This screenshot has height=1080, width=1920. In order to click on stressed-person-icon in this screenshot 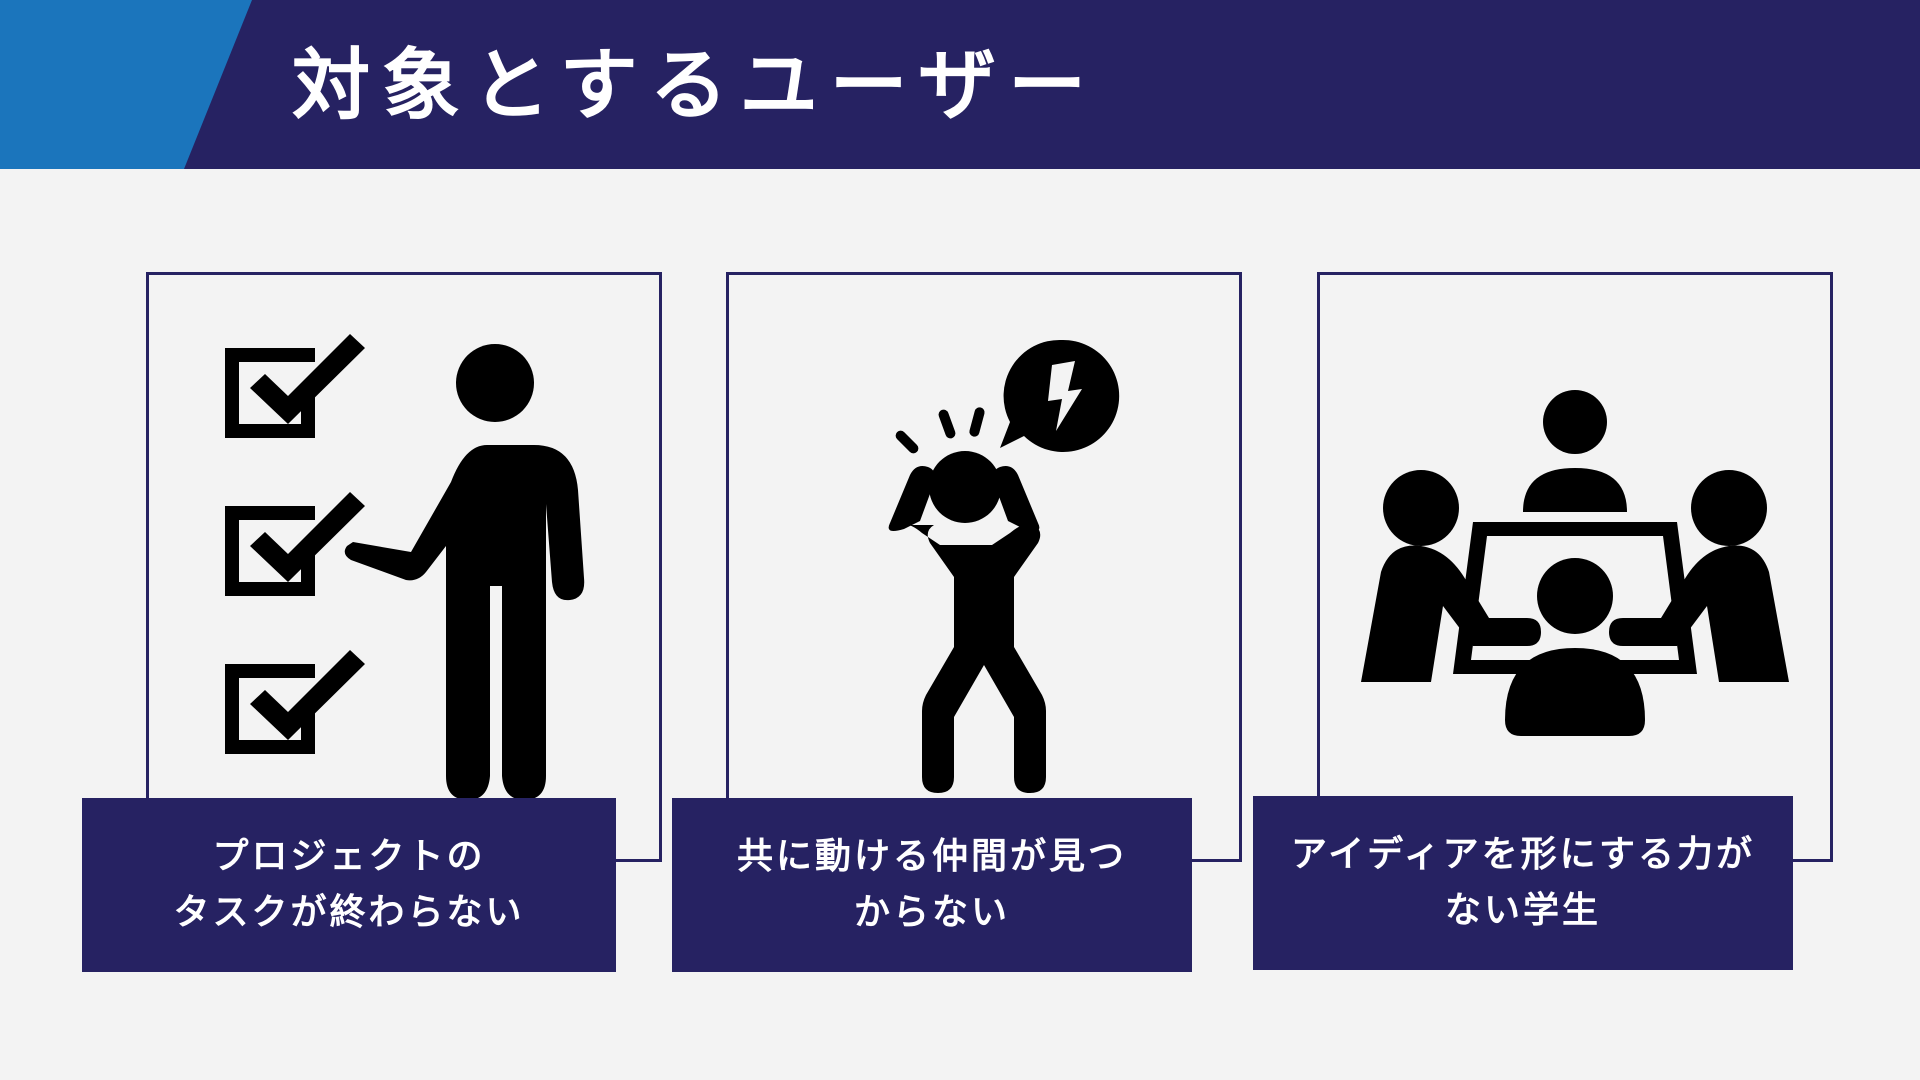, I will do `click(1004, 566)`.